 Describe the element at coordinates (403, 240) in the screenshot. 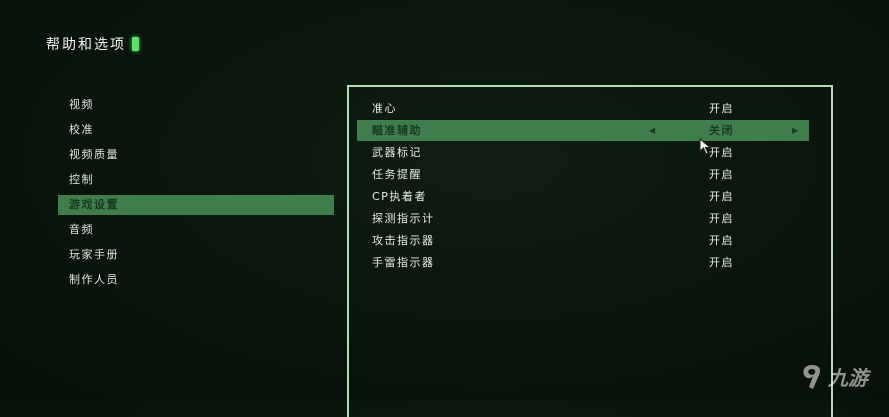

I see `setting-label: 攻击指示器` at that location.